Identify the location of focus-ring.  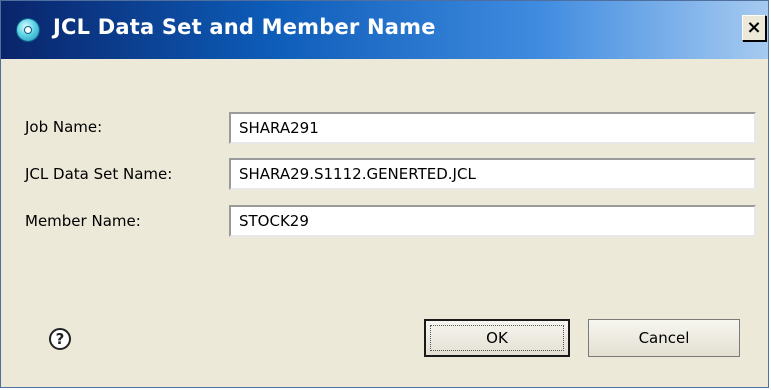
(497, 338).